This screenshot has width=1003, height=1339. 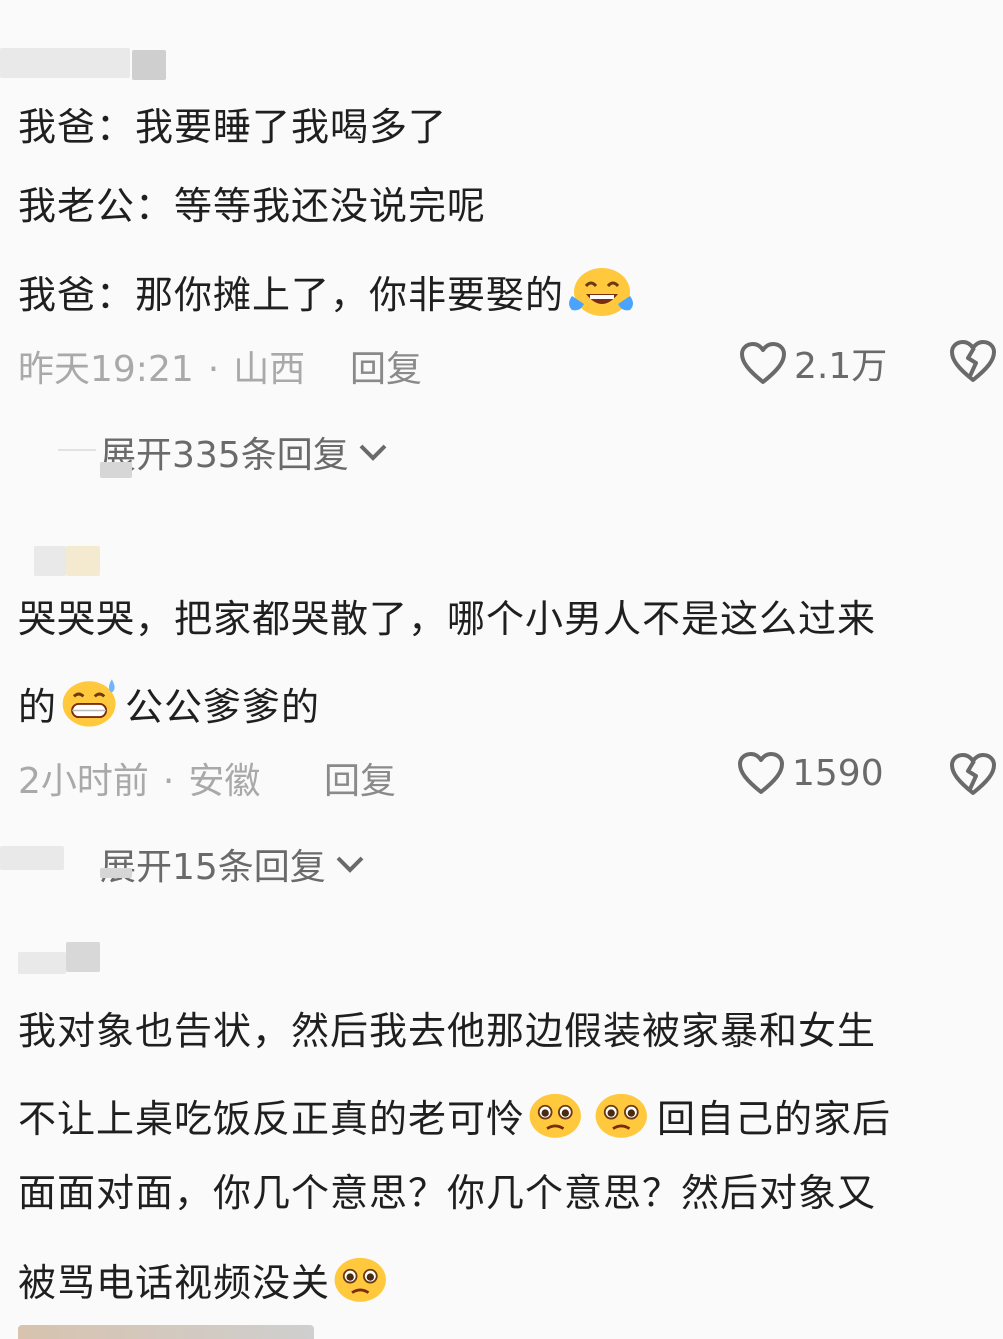 I want to click on comment-location: 安徽, so click(x=224, y=781).